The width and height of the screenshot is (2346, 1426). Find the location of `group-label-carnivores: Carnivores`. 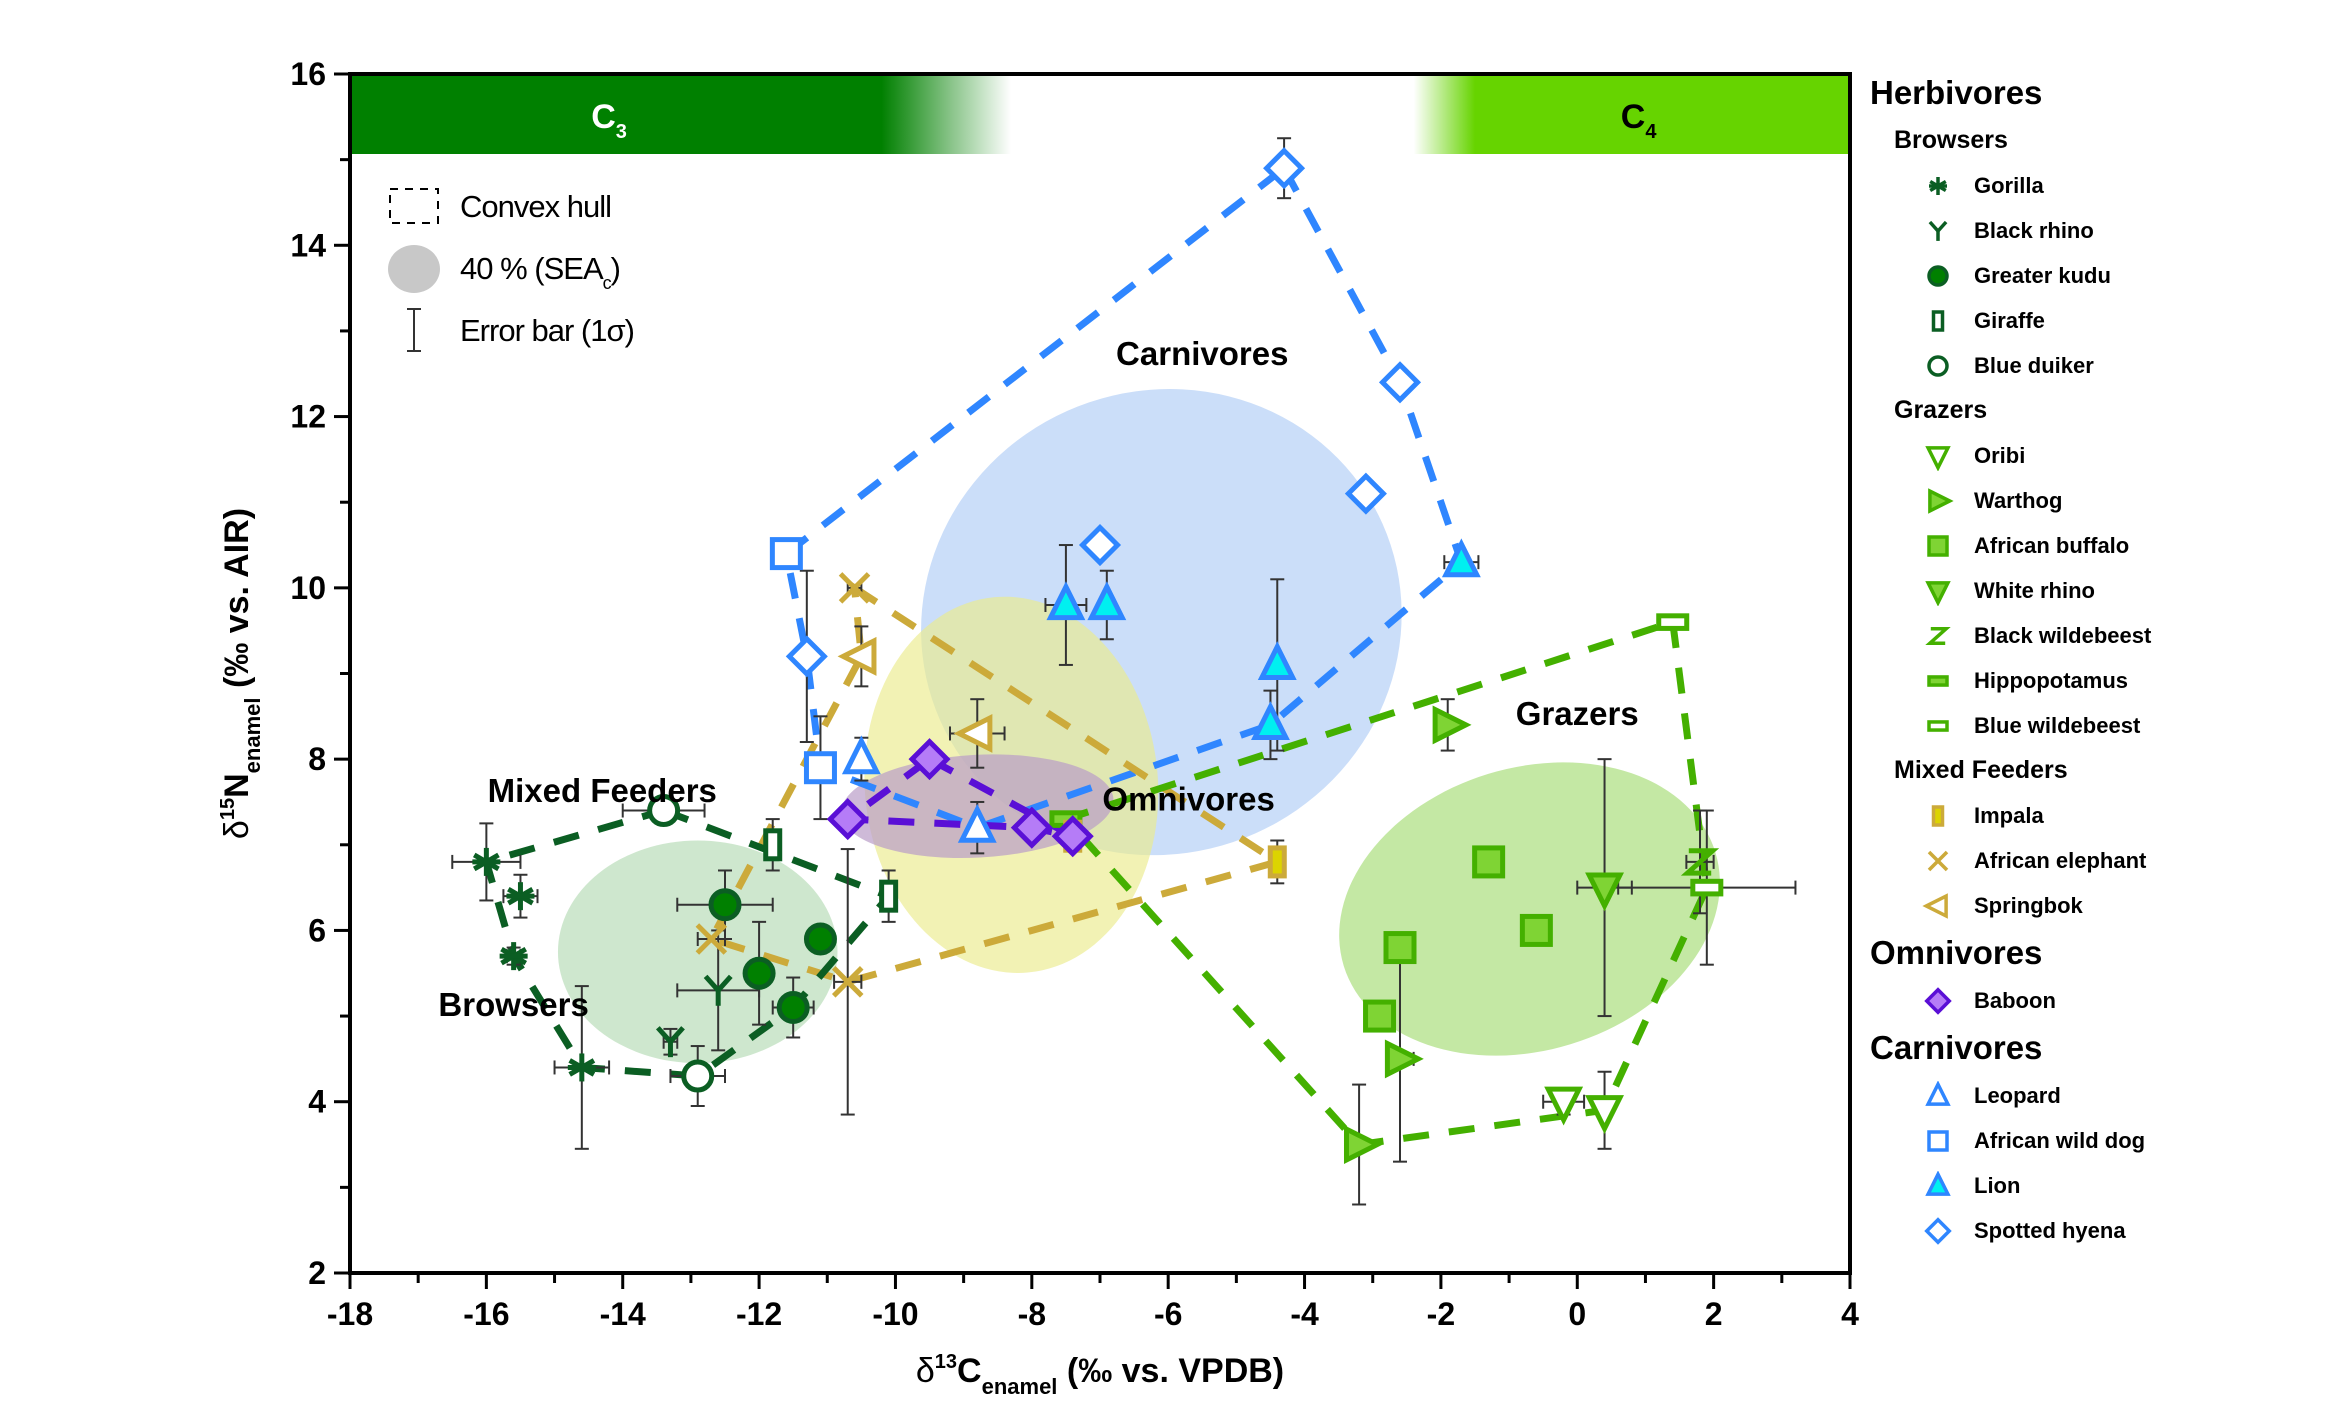

group-label-carnivores: Carnivores is located at coordinates (1202, 353).